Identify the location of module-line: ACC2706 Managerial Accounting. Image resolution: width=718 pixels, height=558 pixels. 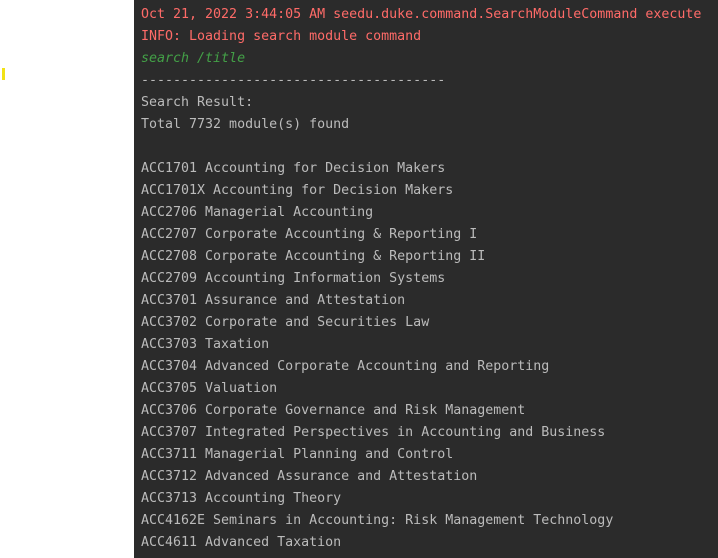
(257, 212).